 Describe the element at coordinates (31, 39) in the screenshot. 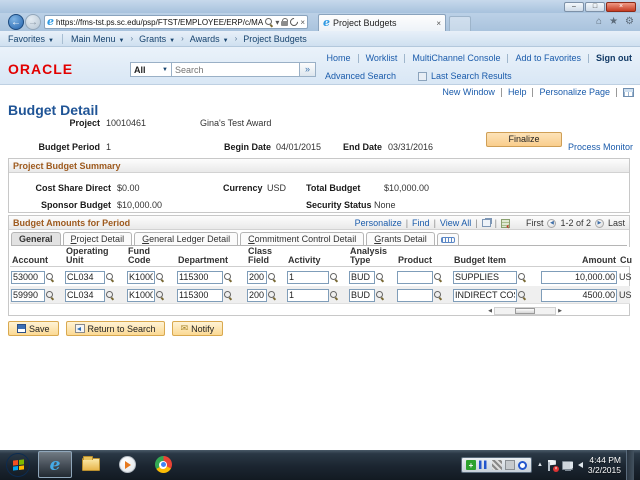

I see `favorites-menu: Favorites ▼` at that location.